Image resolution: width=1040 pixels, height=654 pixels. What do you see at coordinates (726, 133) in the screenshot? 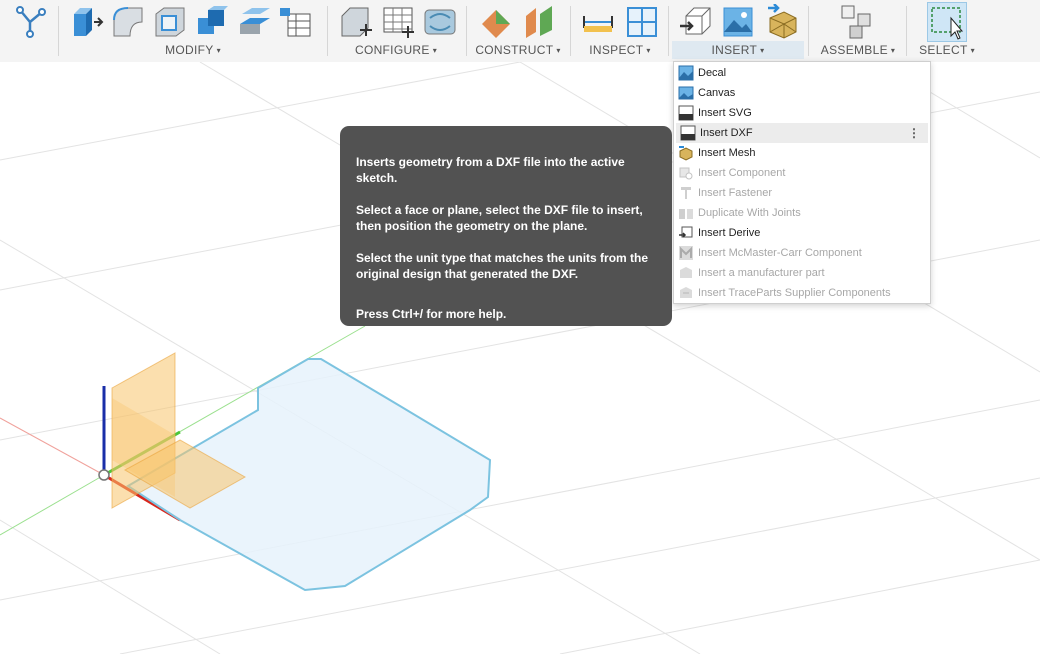
I see `menu-item-label: Insert DXF` at bounding box center [726, 133].